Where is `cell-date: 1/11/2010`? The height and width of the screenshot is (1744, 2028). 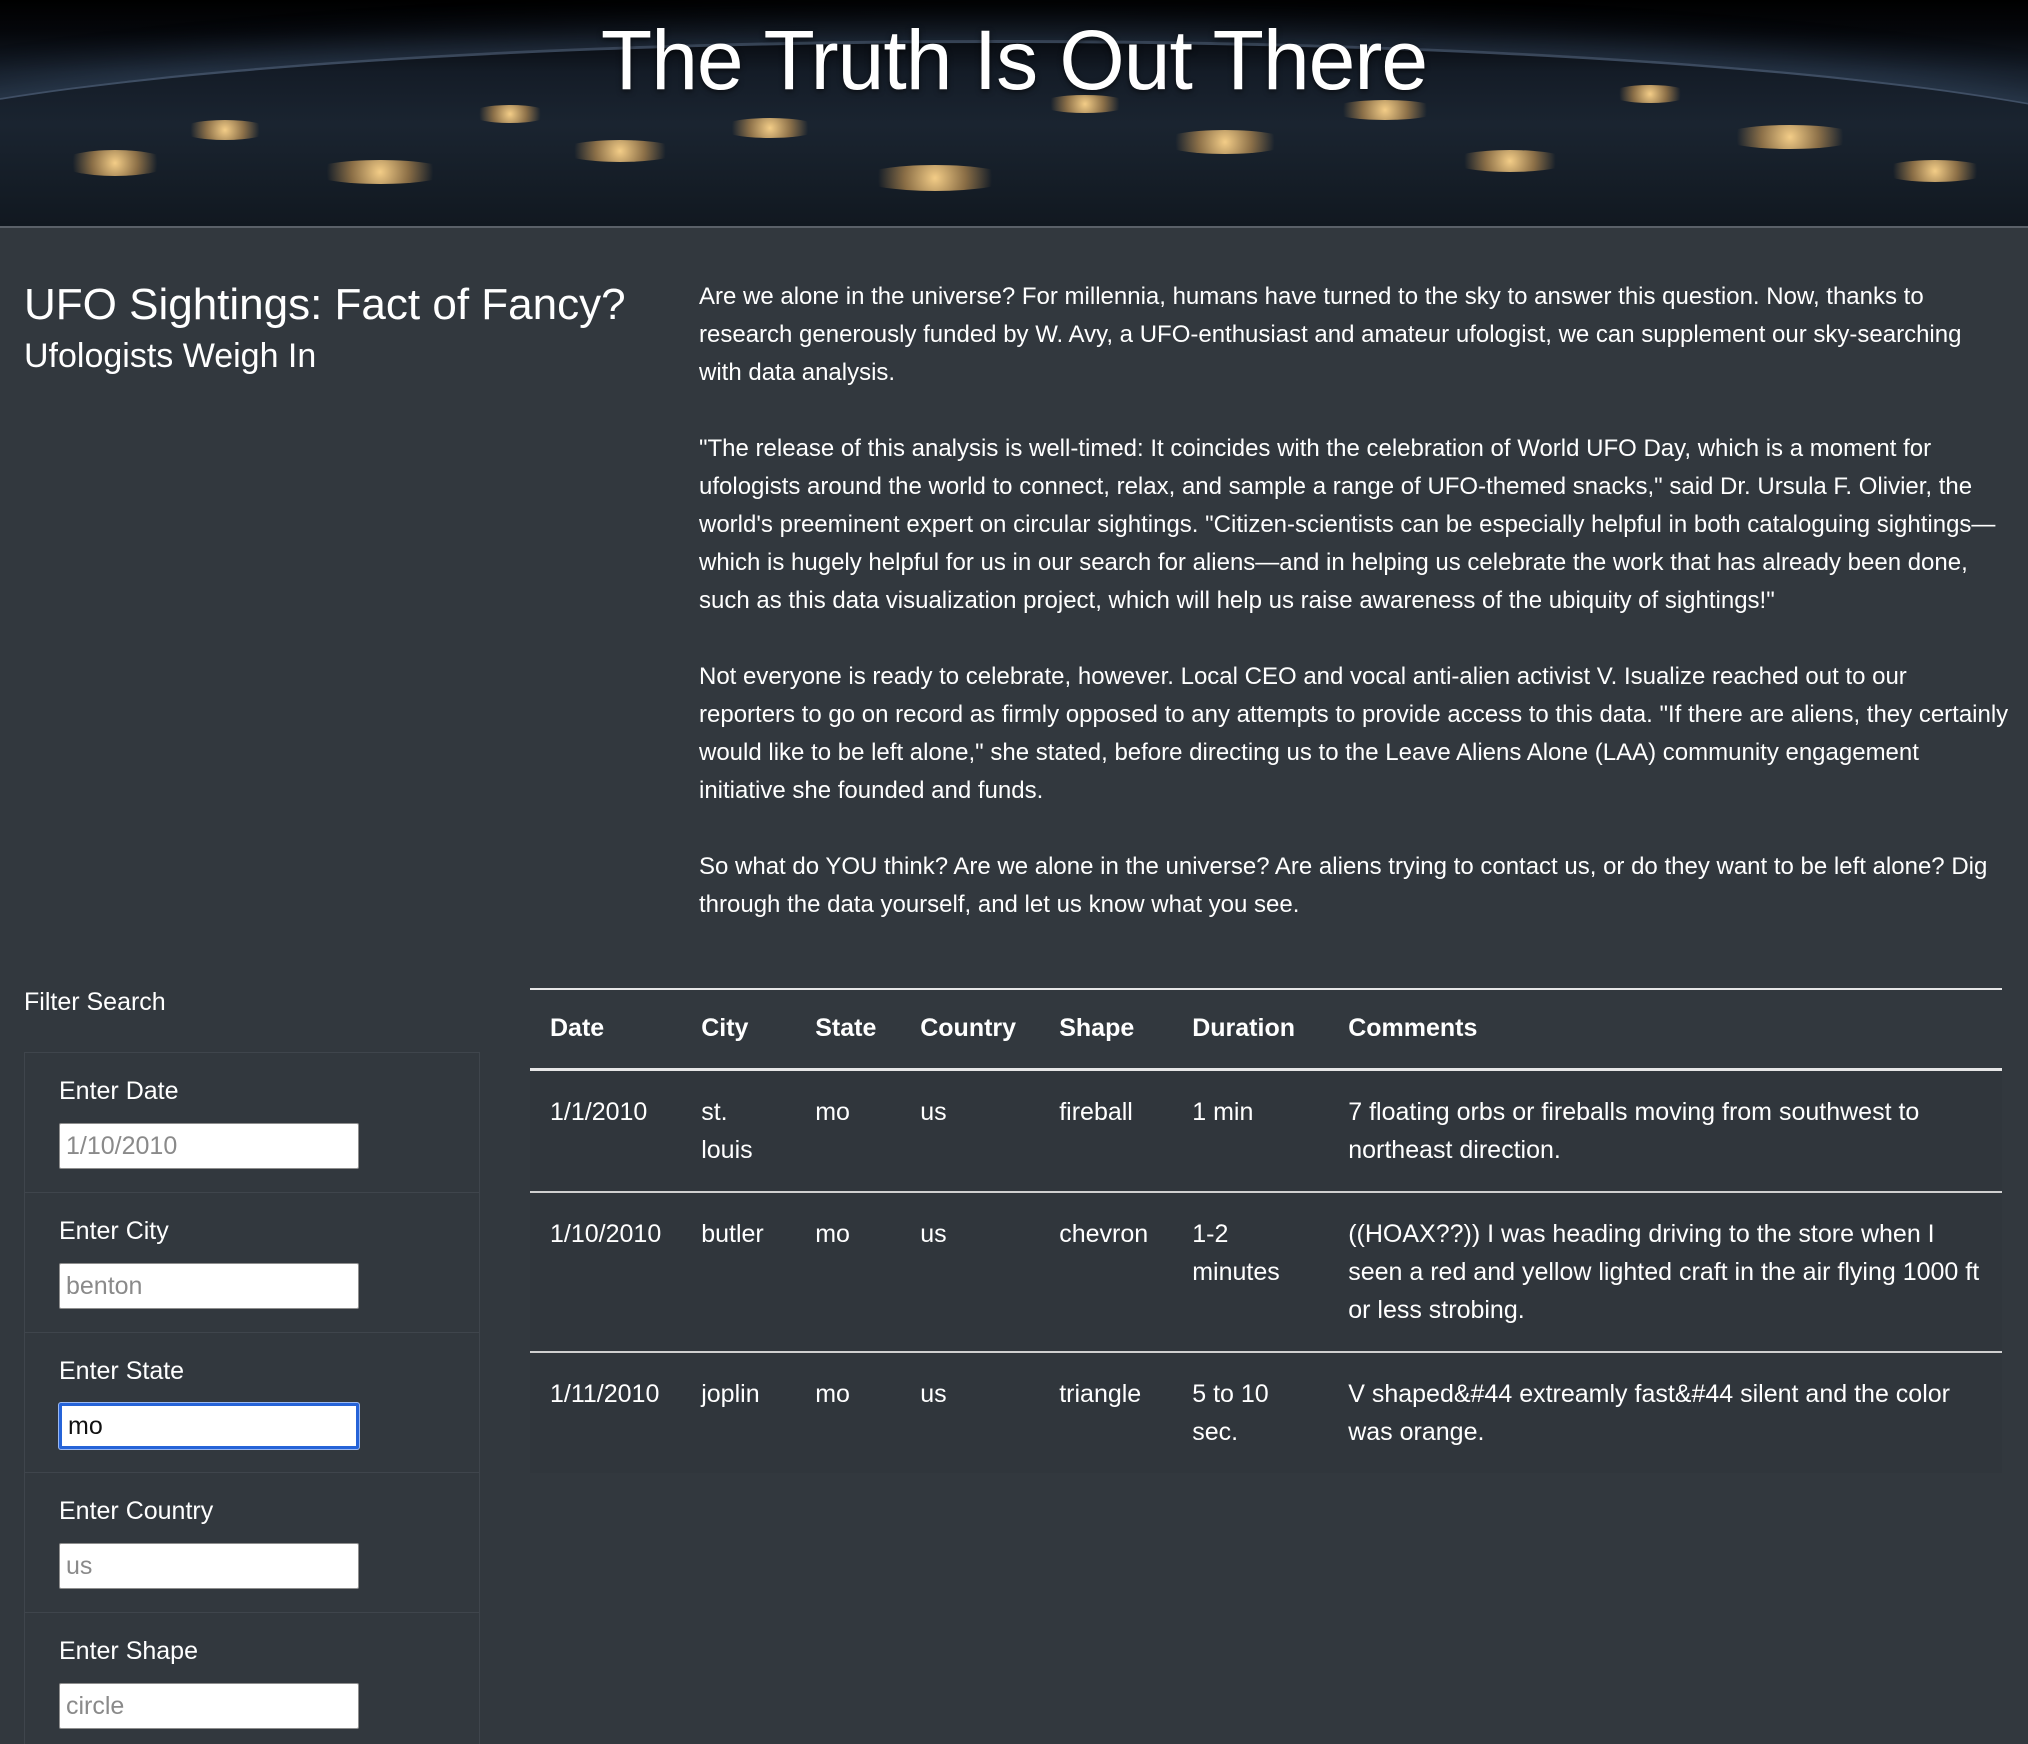 cell-date: 1/11/2010 is located at coordinates (606, 1412).